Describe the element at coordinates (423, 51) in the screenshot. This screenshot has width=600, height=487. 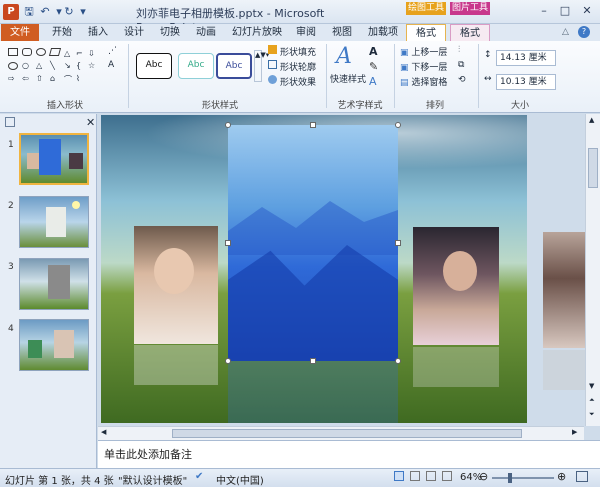
I see `bring-forward-button: ▣ 上移一层` at that location.